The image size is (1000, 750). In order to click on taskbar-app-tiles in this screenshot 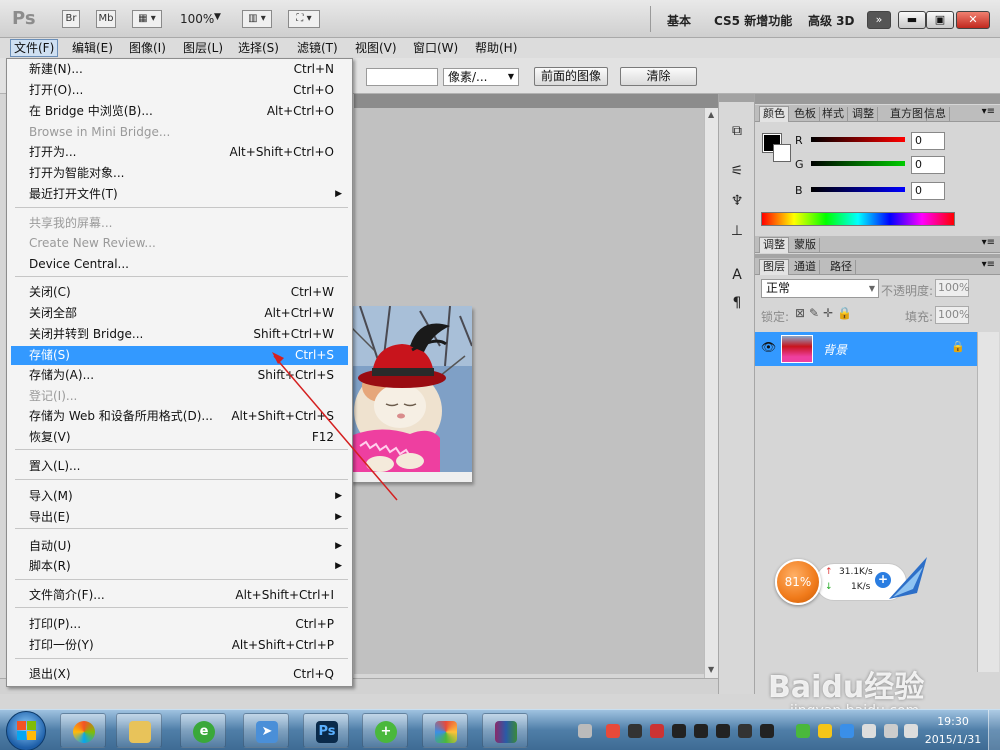, I will do `click(445, 730)`.